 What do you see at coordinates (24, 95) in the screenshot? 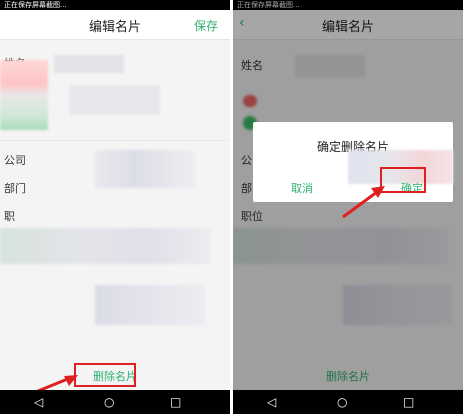
I see `avatar` at bounding box center [24, 95].